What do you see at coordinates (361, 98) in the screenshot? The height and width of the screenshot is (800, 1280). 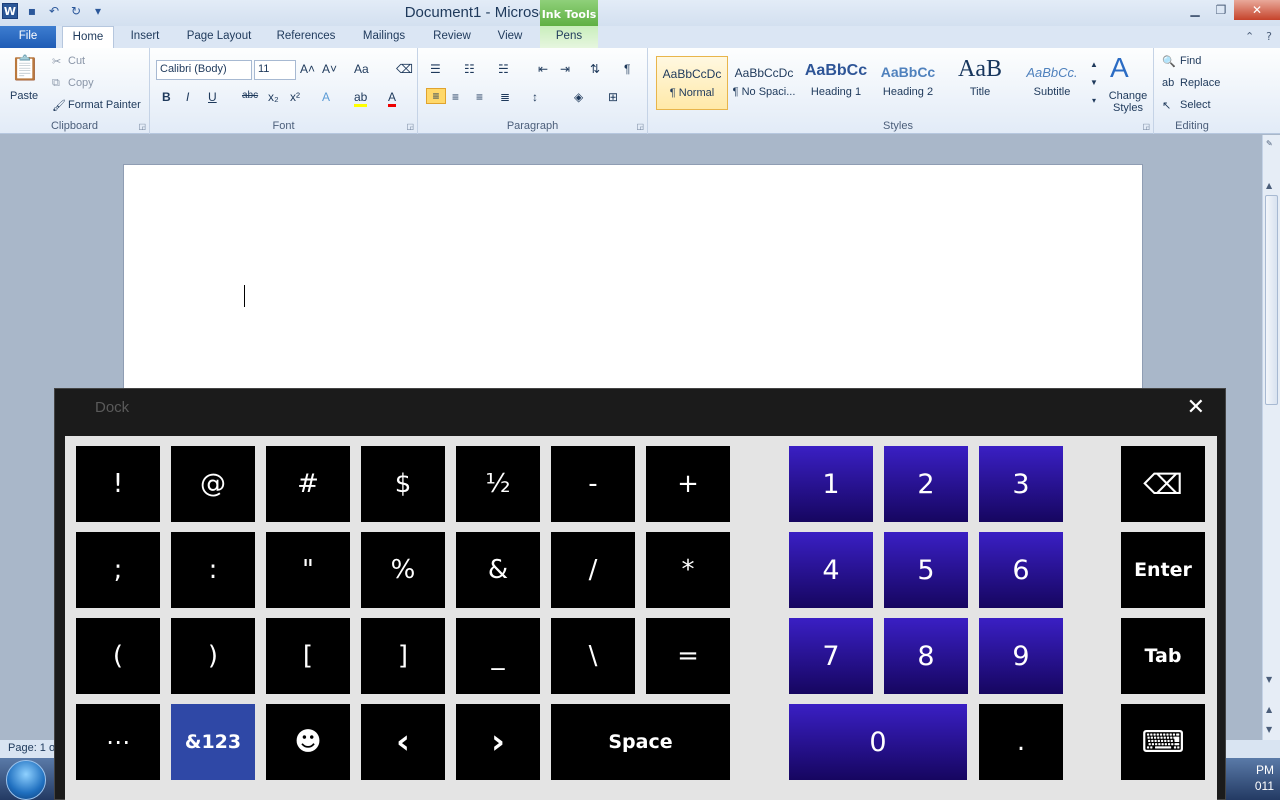 I see `highlight-icon: ab` at bounding box center [361, 98].